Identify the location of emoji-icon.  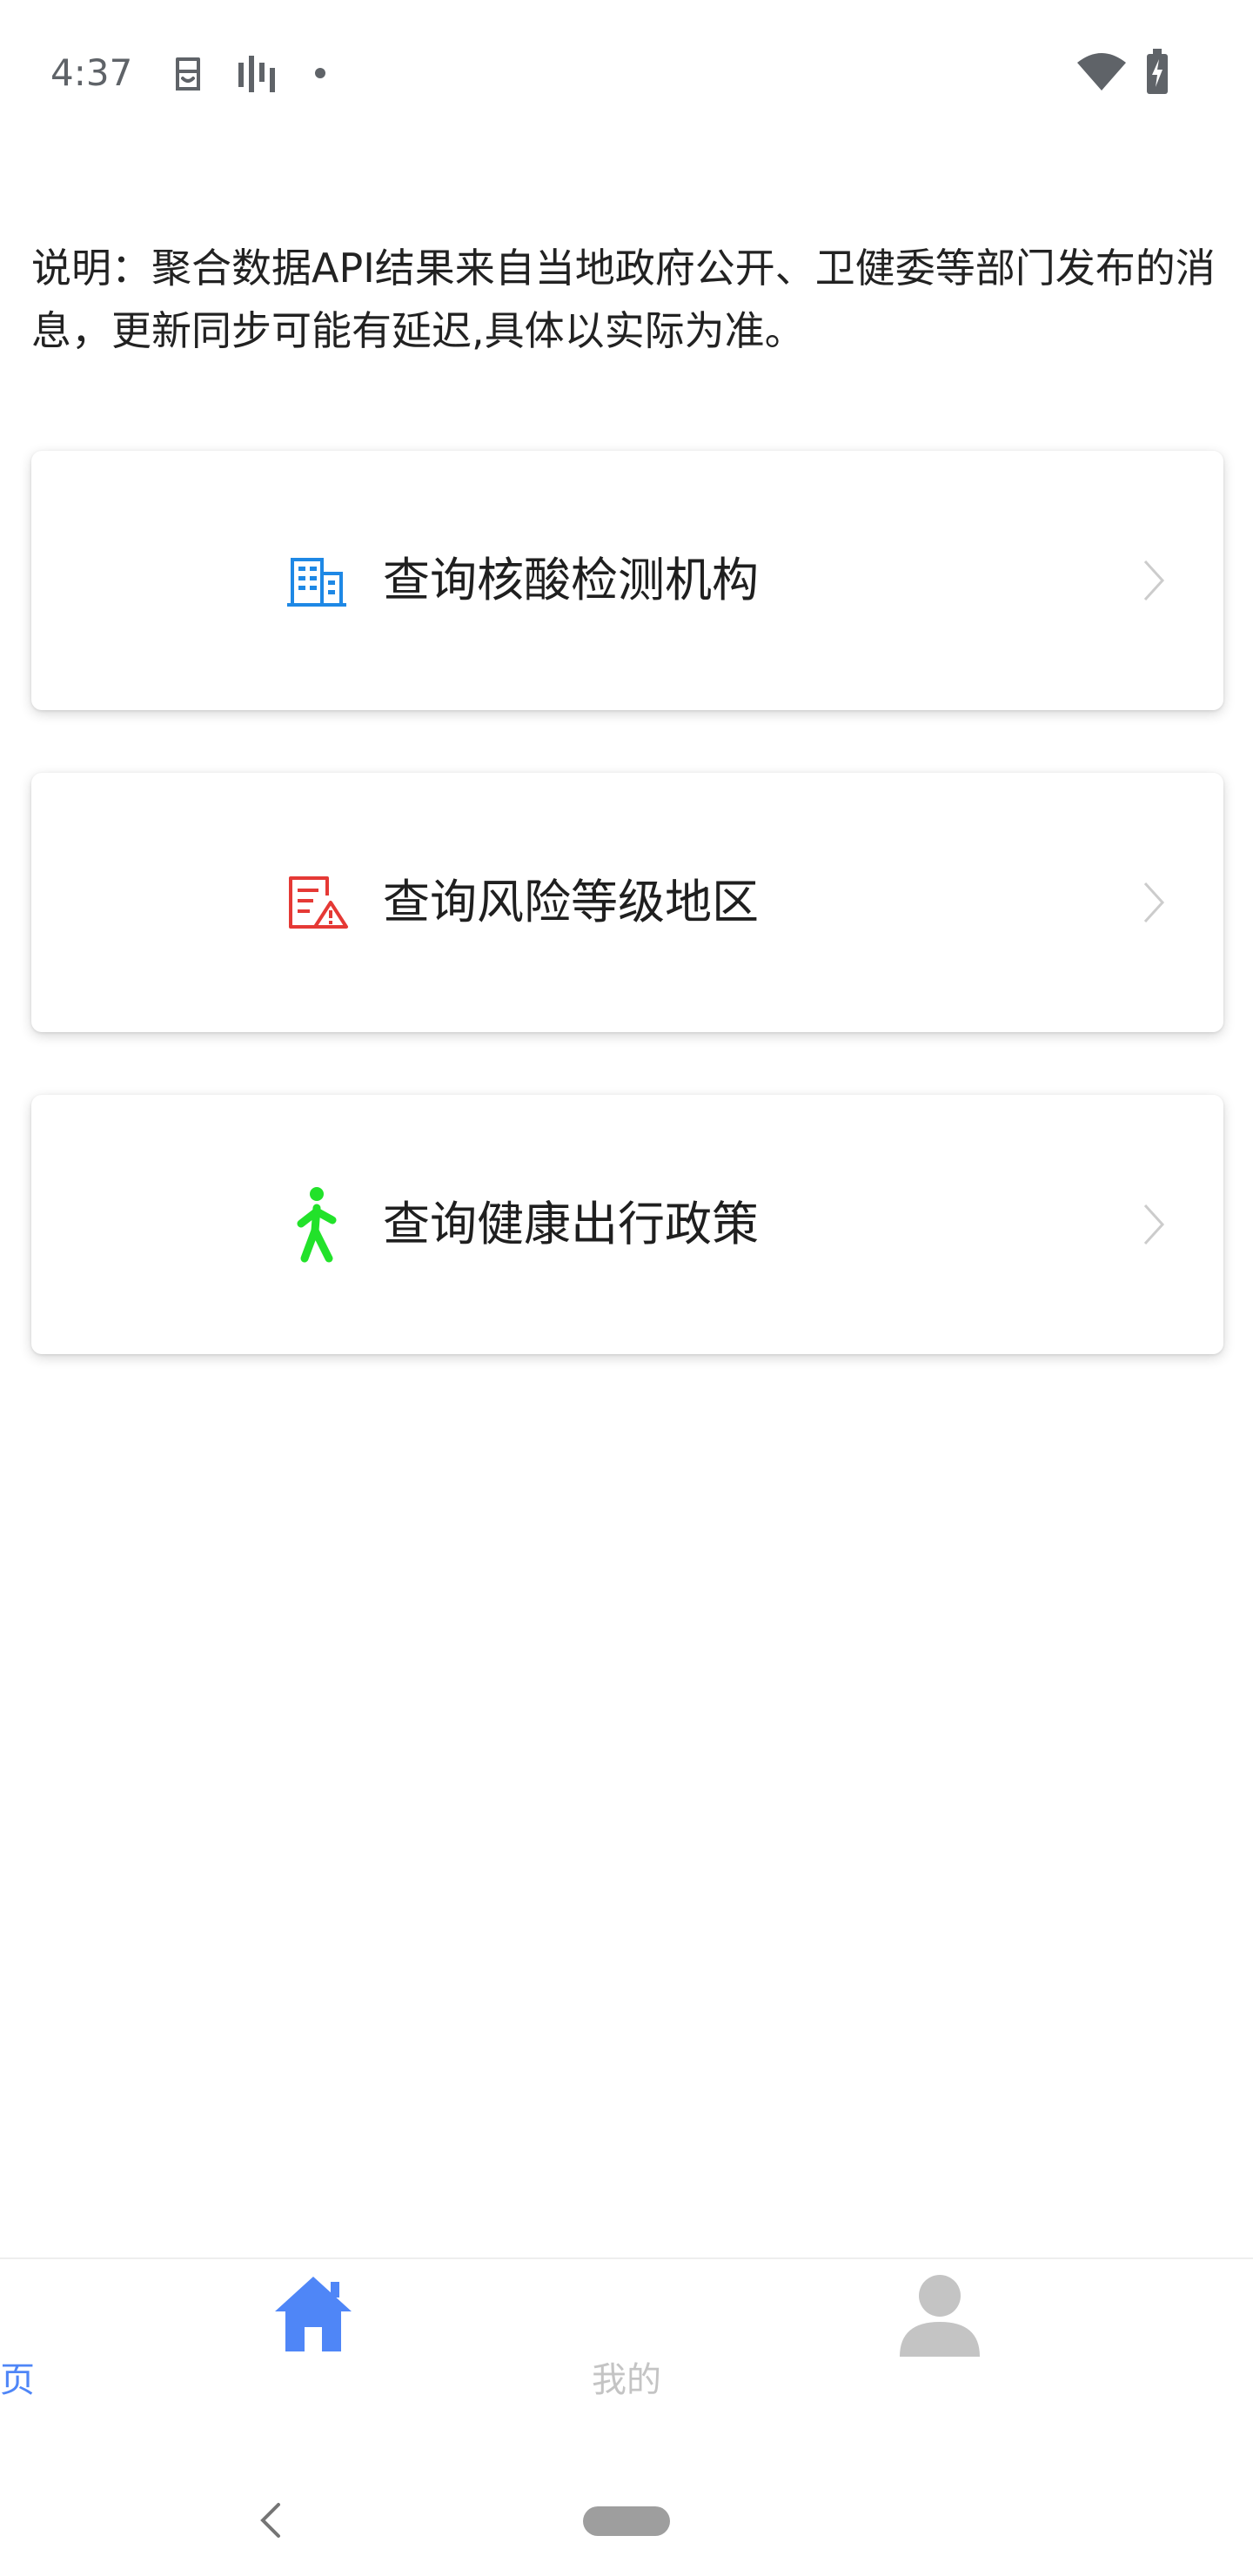
(188, 74).